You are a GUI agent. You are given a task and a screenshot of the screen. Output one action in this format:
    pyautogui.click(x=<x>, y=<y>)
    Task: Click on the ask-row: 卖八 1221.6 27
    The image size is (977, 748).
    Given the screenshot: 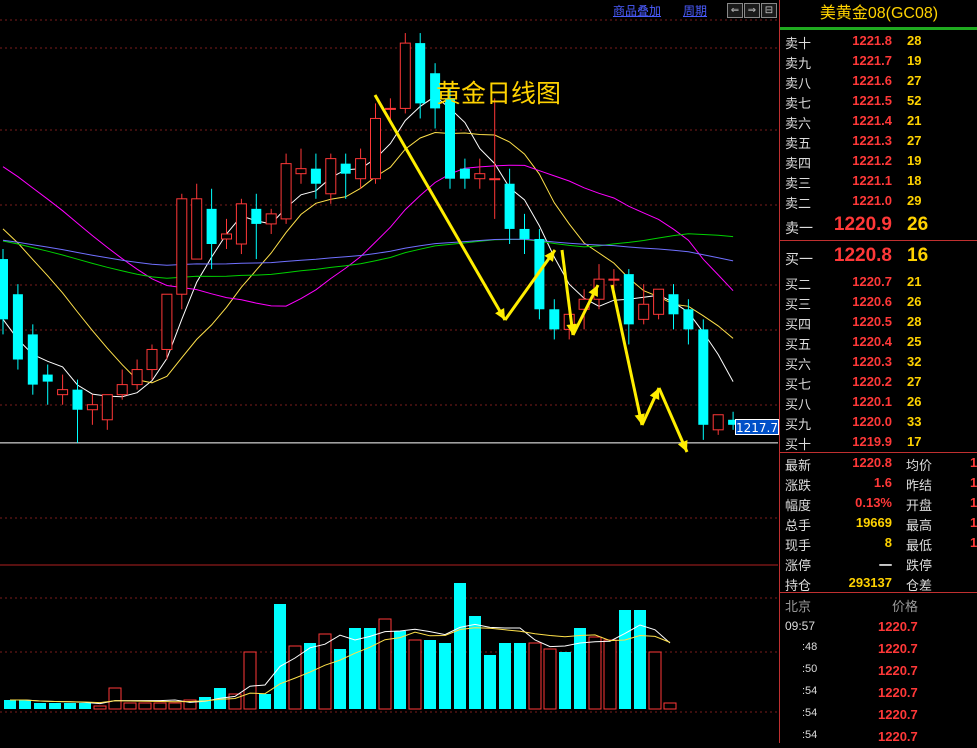 What is the action you would take?
    pyautogui.click(x=878, y=81)
    